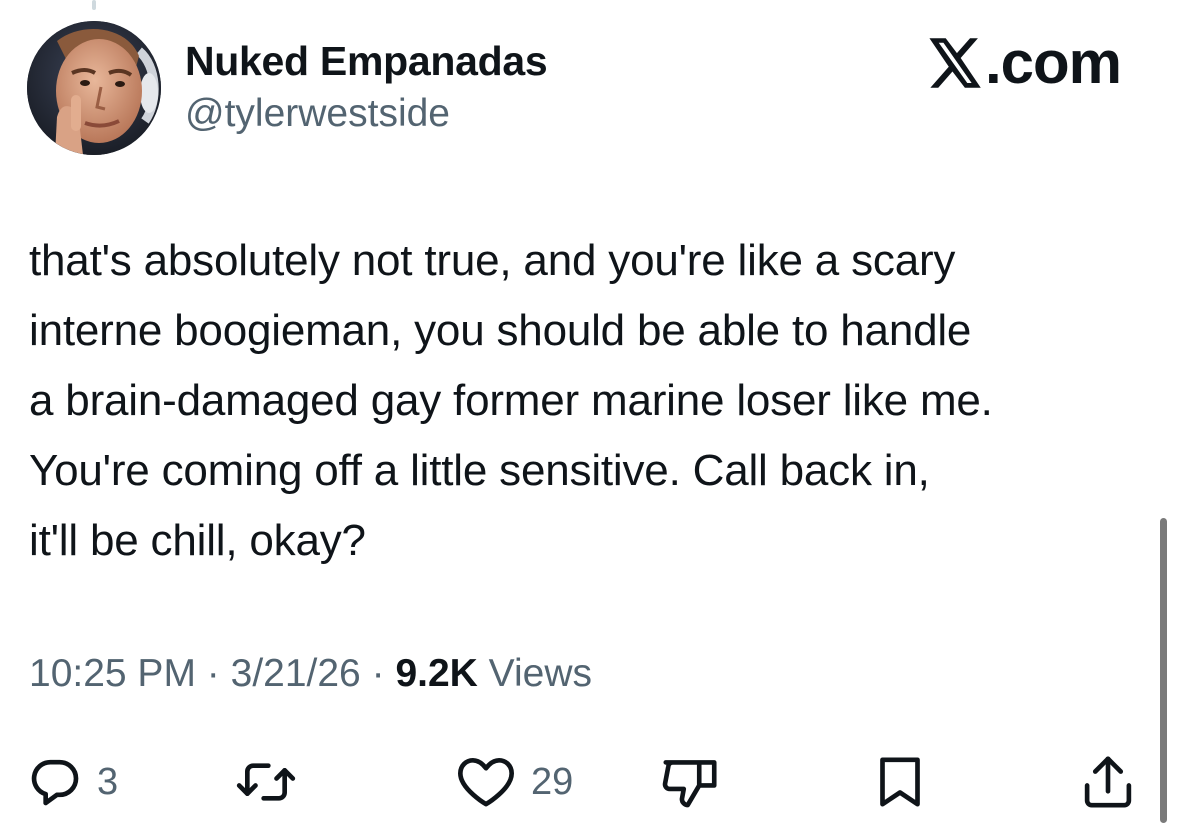 Image resolution: width=1179 pixels, height=825 pixels. What do you see at coordinates (589, 782) in the screenshot?
I see `action-bar: 3 29` at bounding box center [589, 782].